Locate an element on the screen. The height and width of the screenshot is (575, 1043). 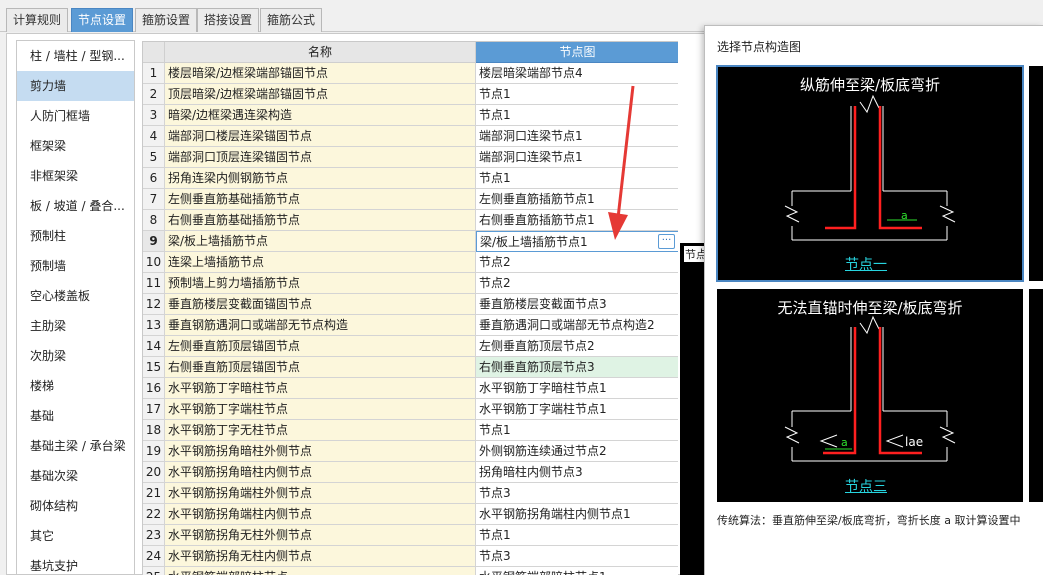
node-diagram-cell: 外侧钢筋连续通过节点2 is located at coordinates (577, 451).